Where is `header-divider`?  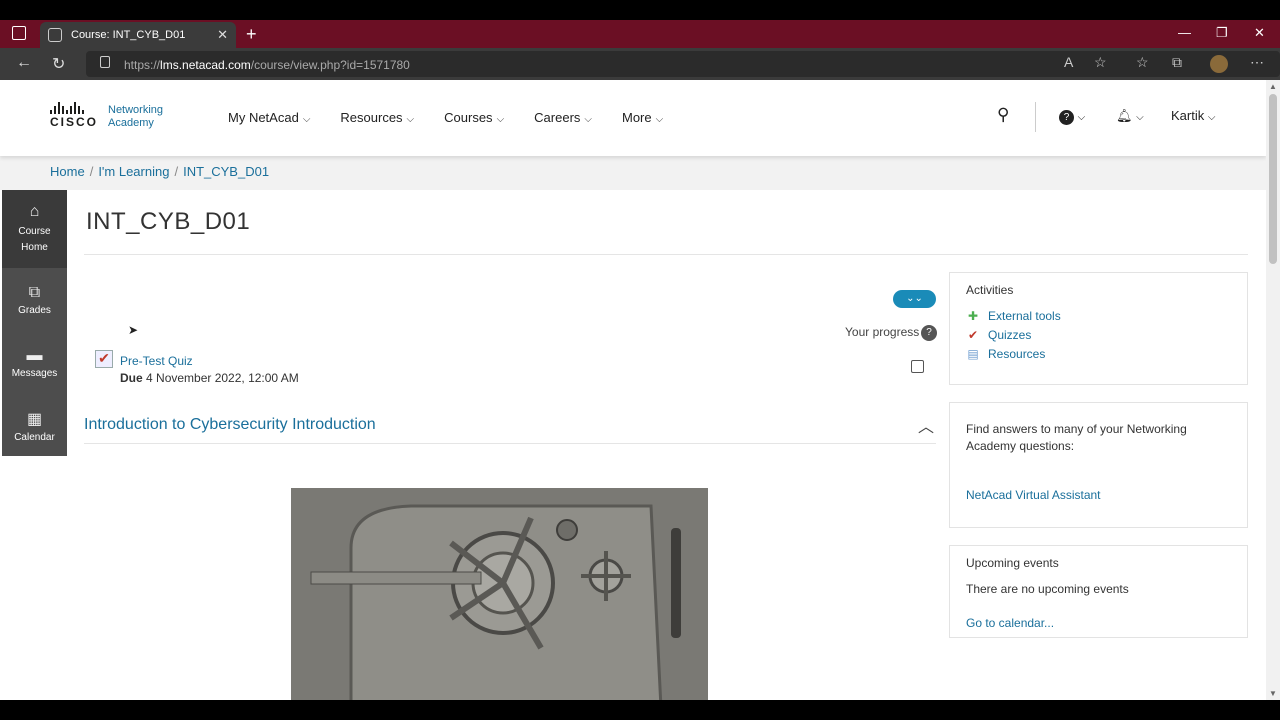 header-divider is located at coordinates (1035, 117).